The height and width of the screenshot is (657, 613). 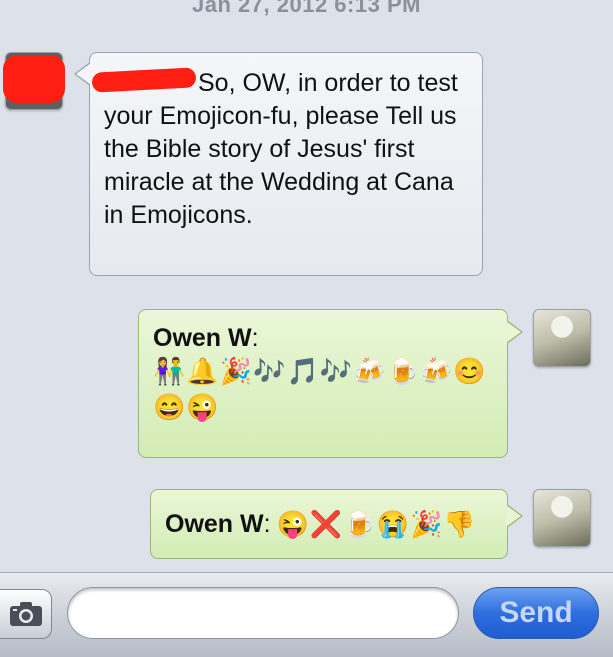 What do you see at coordinates (306, 8) in the screenshot?
I see `timestamp: Jan 27, 2012 6:13 PM` at bounding box center [306, 8].